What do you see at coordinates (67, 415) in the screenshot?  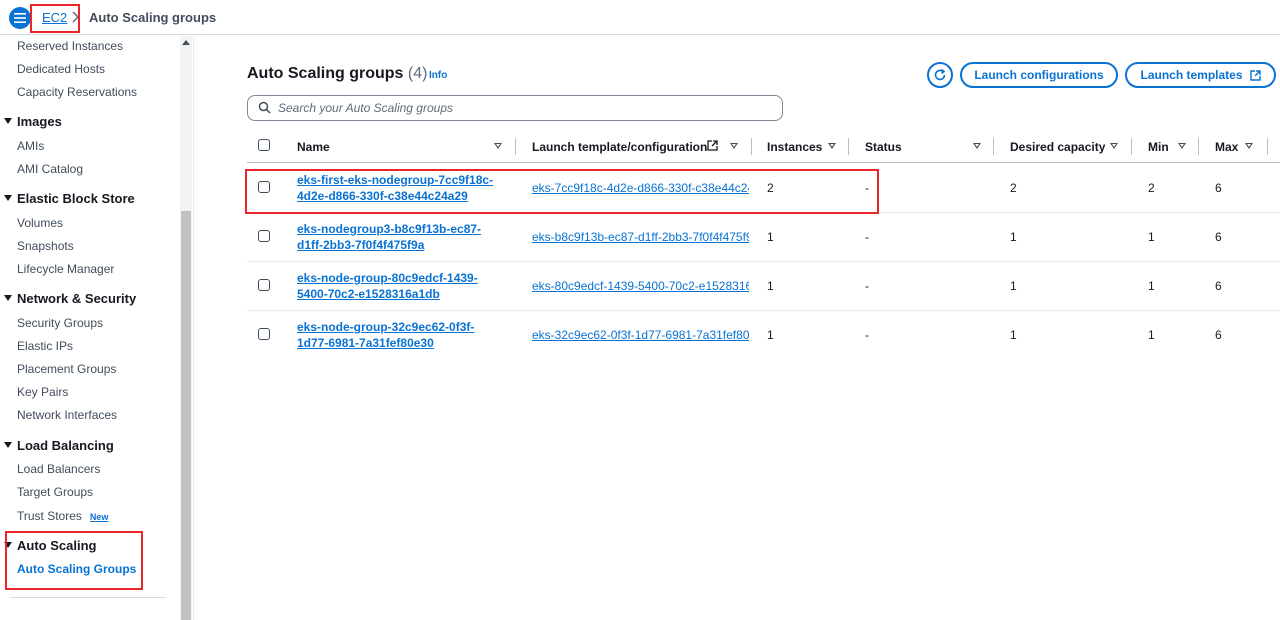 I see `sidebar-item-network-interfaces: Network Interfaces` at bounding box center [67, 415].